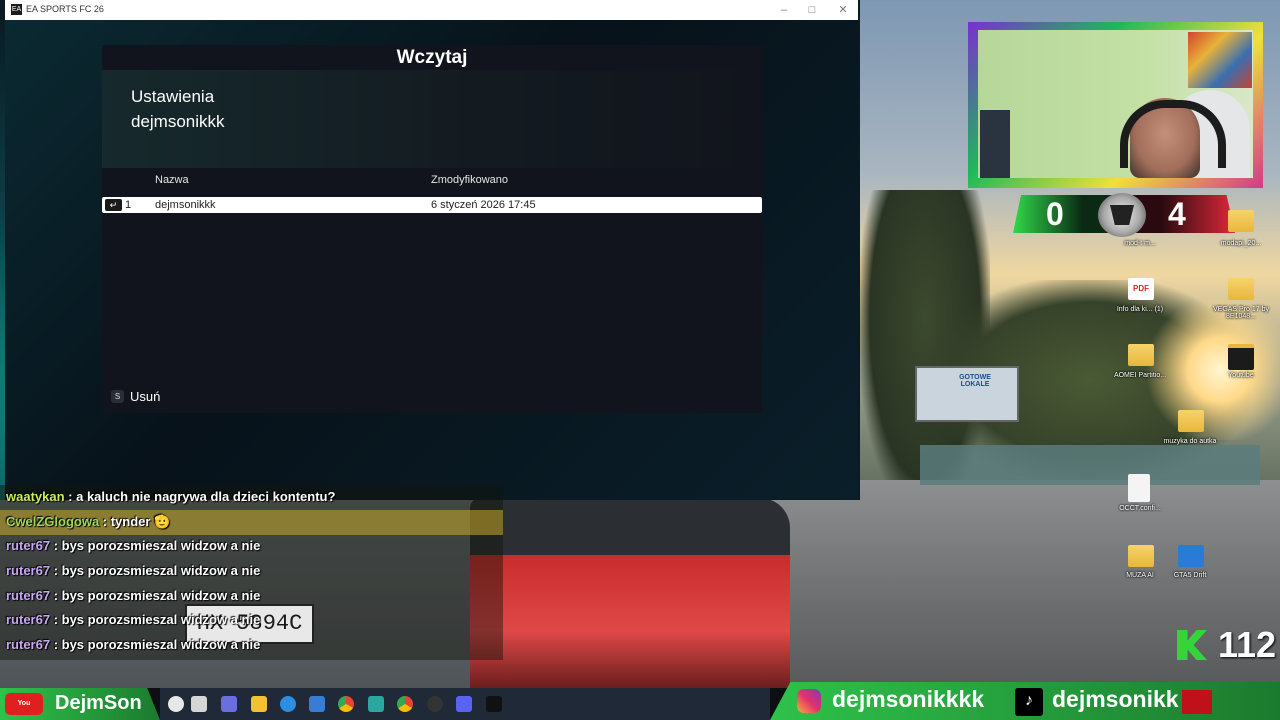 This screenshot has width=1280, height=720. What do you see at coordinates (199, 704) in the screenshot?
I see `task-view-icon` at bounding box center [199, 704].